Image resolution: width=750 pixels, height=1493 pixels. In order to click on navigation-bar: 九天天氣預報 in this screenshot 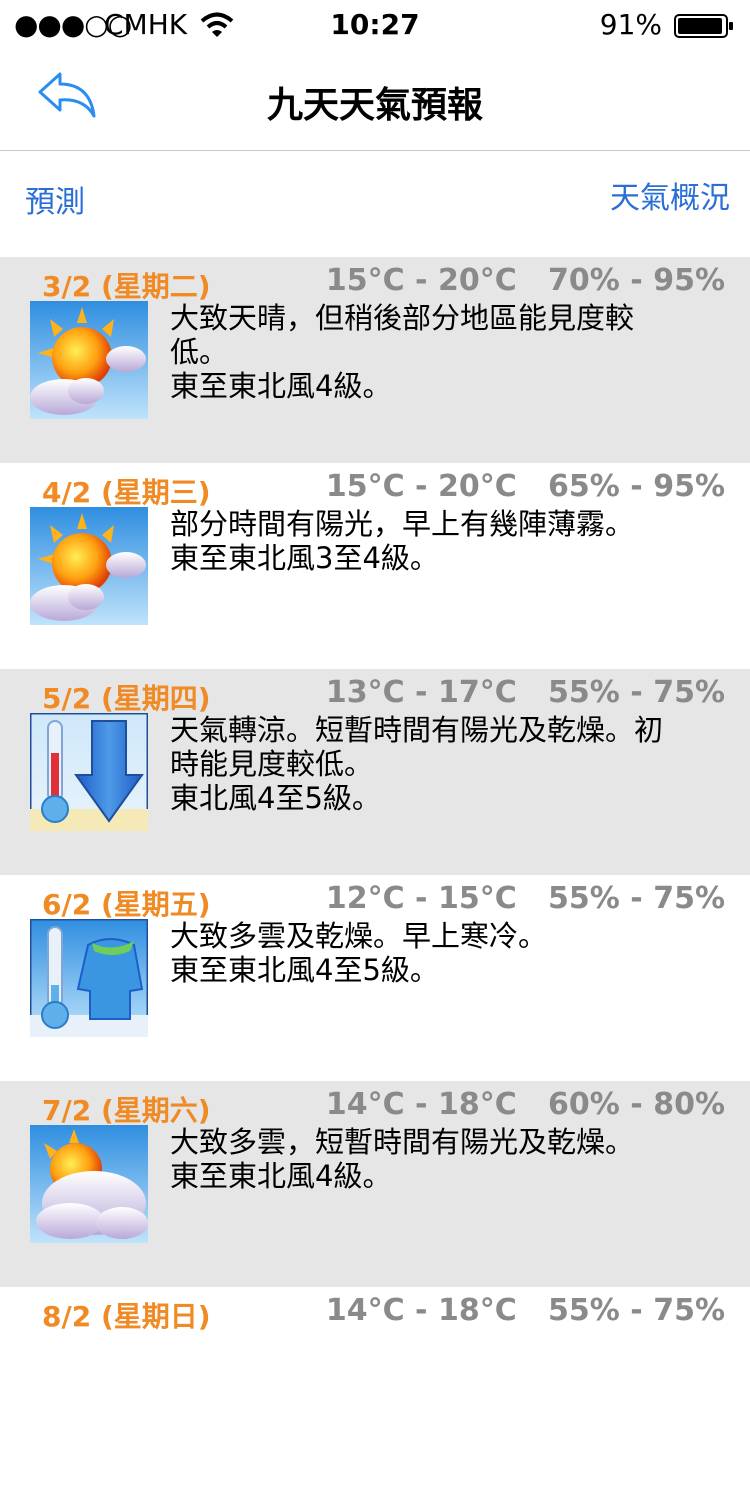, I will do `click(375, 100)`.